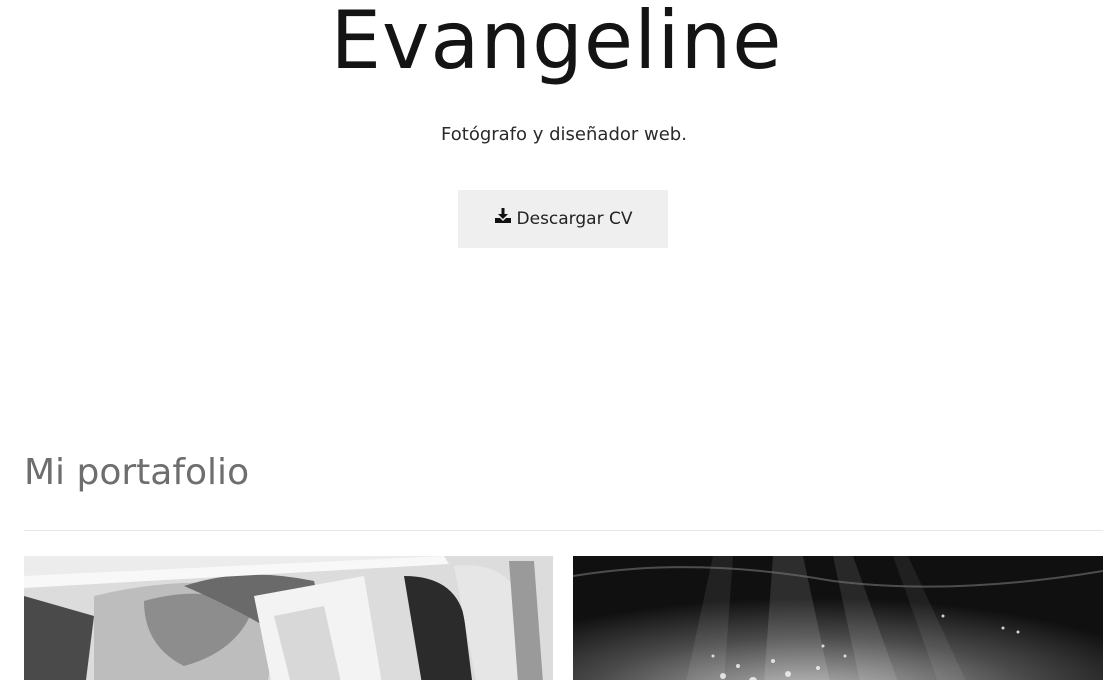 The image size is (1113, 680). Describe the element at coordinates (563, 530) in the screenshot. I see `section-divider` at that location.